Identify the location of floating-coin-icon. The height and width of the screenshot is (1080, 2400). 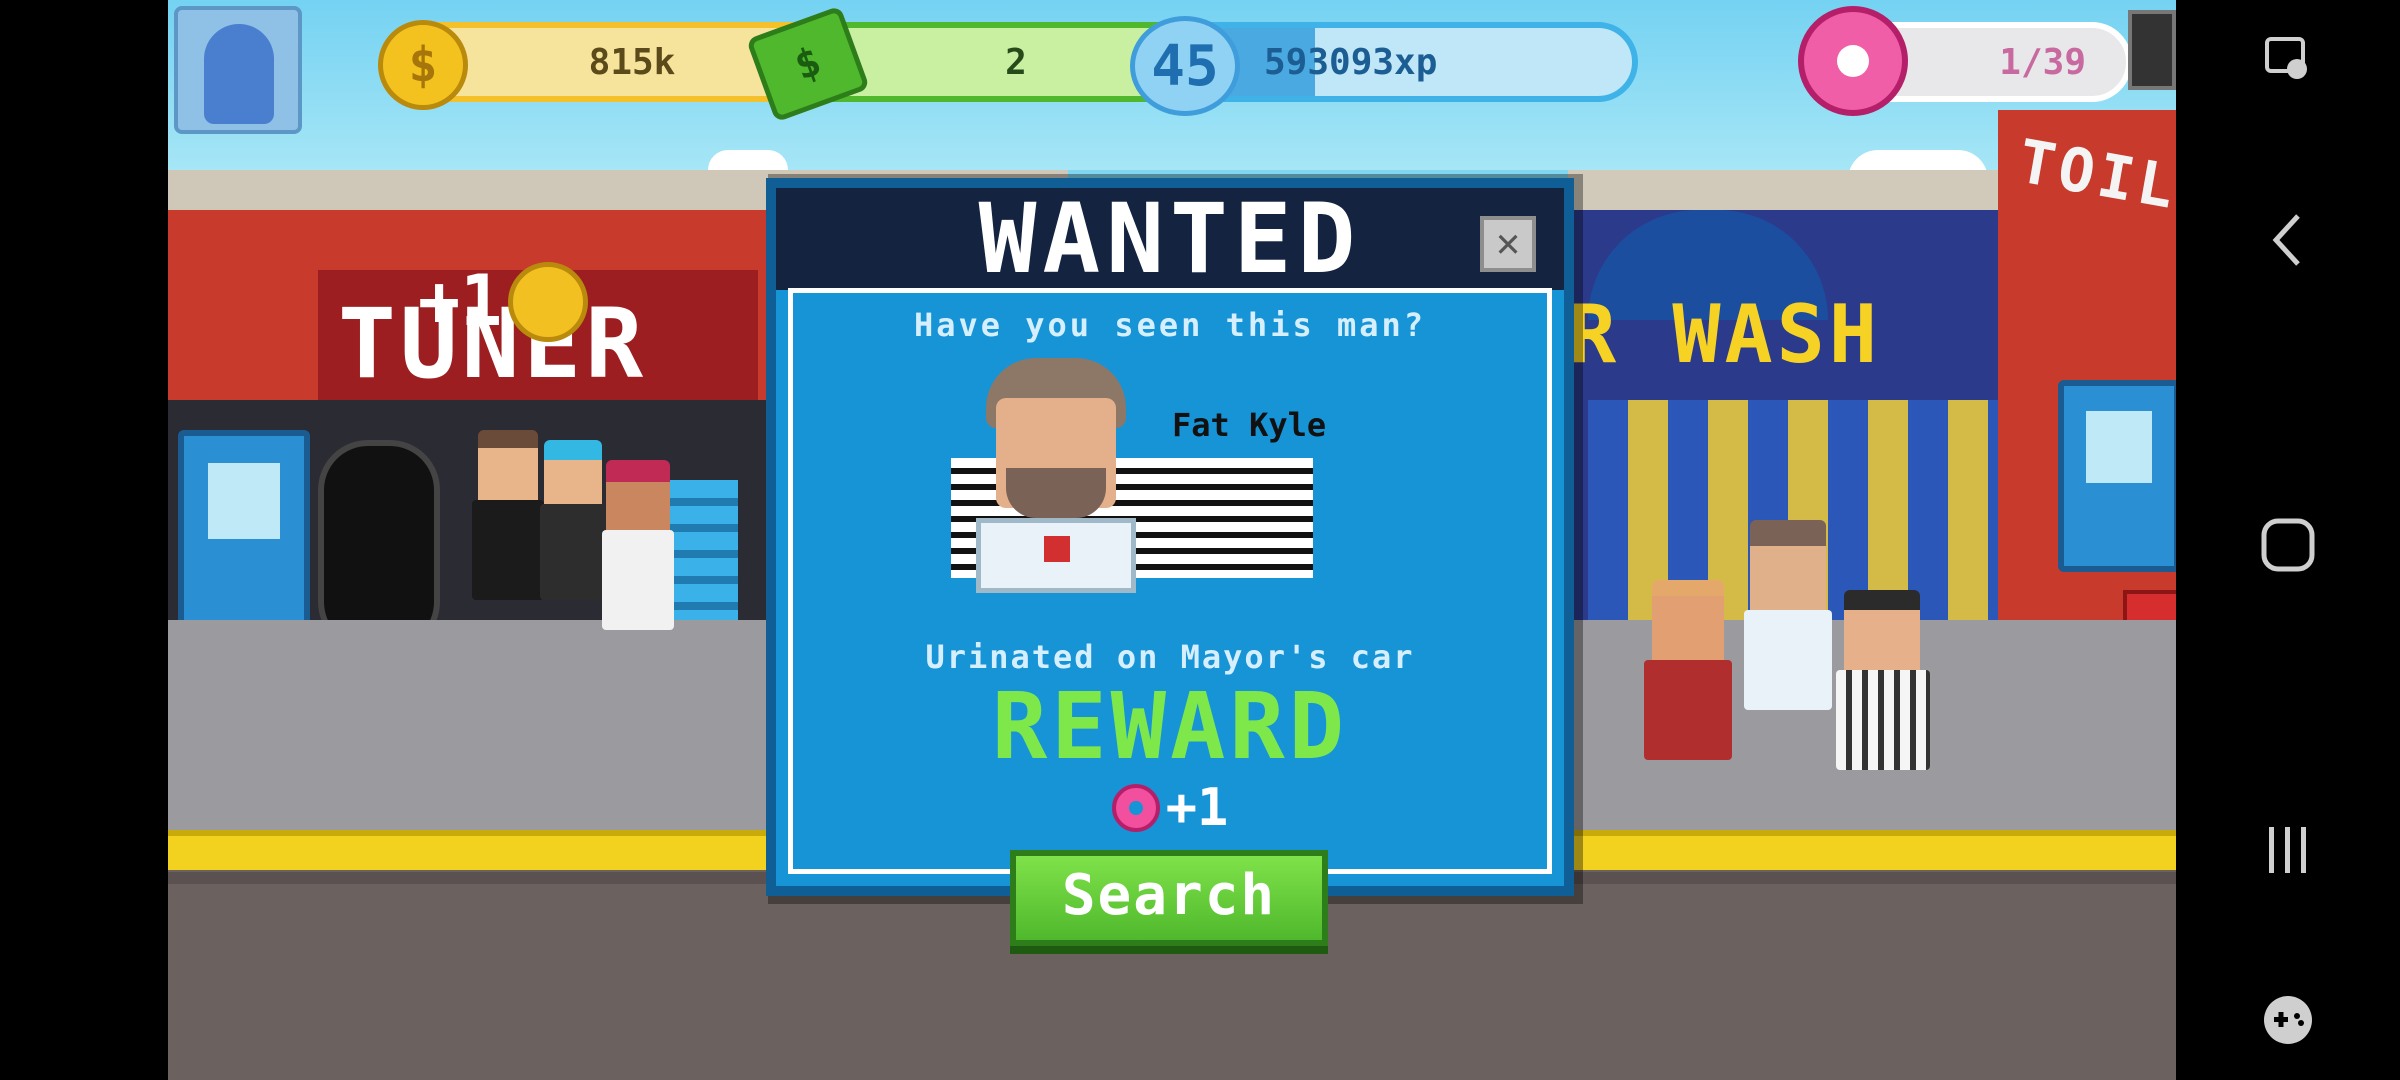
(548, 302).